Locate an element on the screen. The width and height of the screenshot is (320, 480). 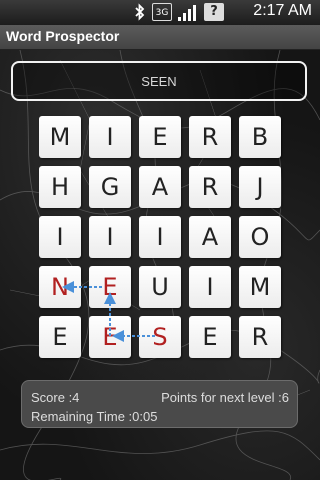
letter-tile: B is located at coordinates (260, 137).